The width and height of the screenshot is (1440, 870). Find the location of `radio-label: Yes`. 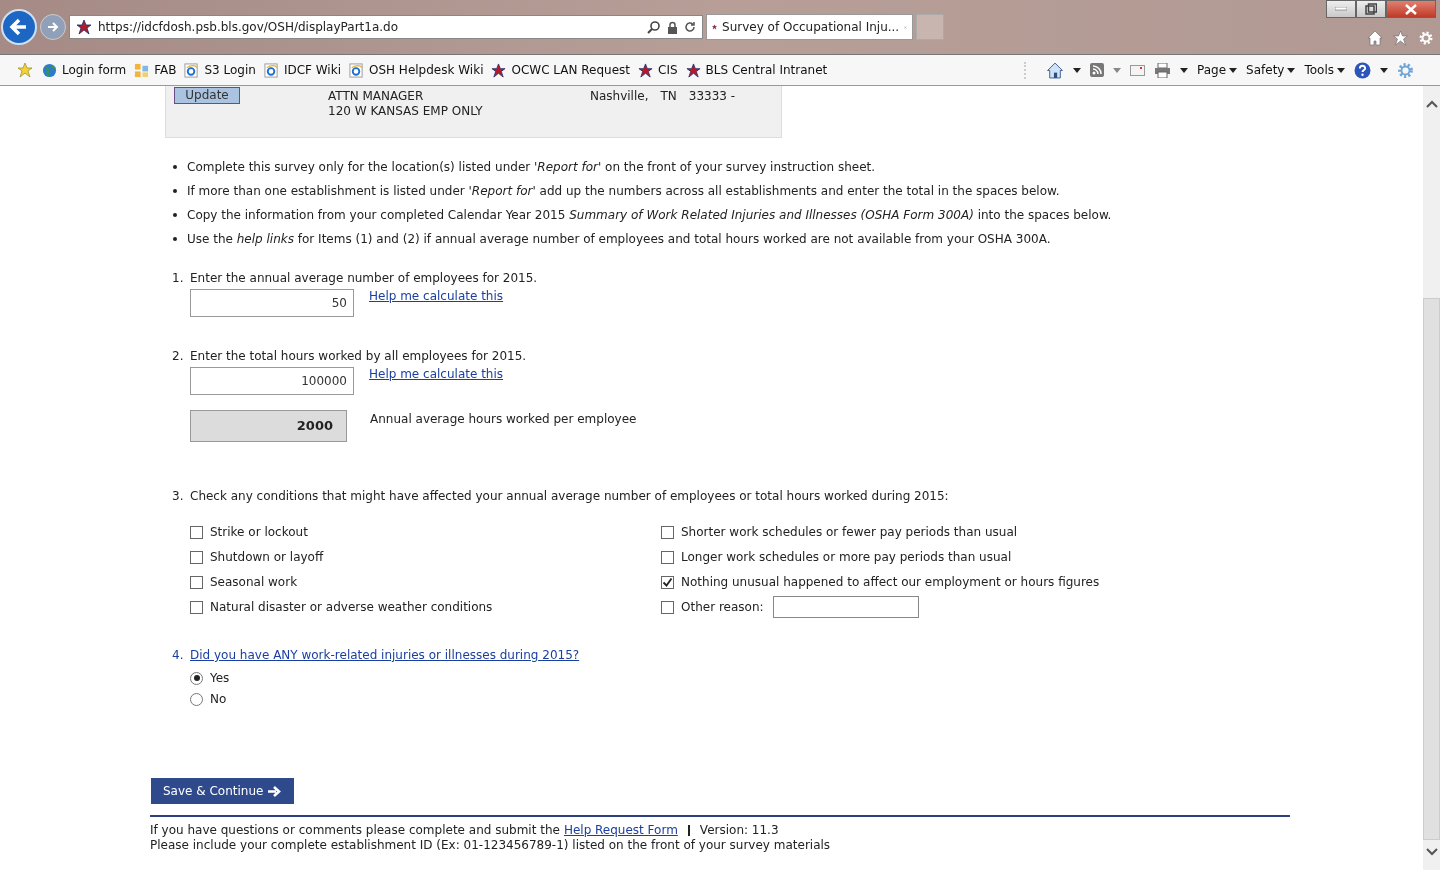

radio-label: Yes is located at coordinates (220, 678).